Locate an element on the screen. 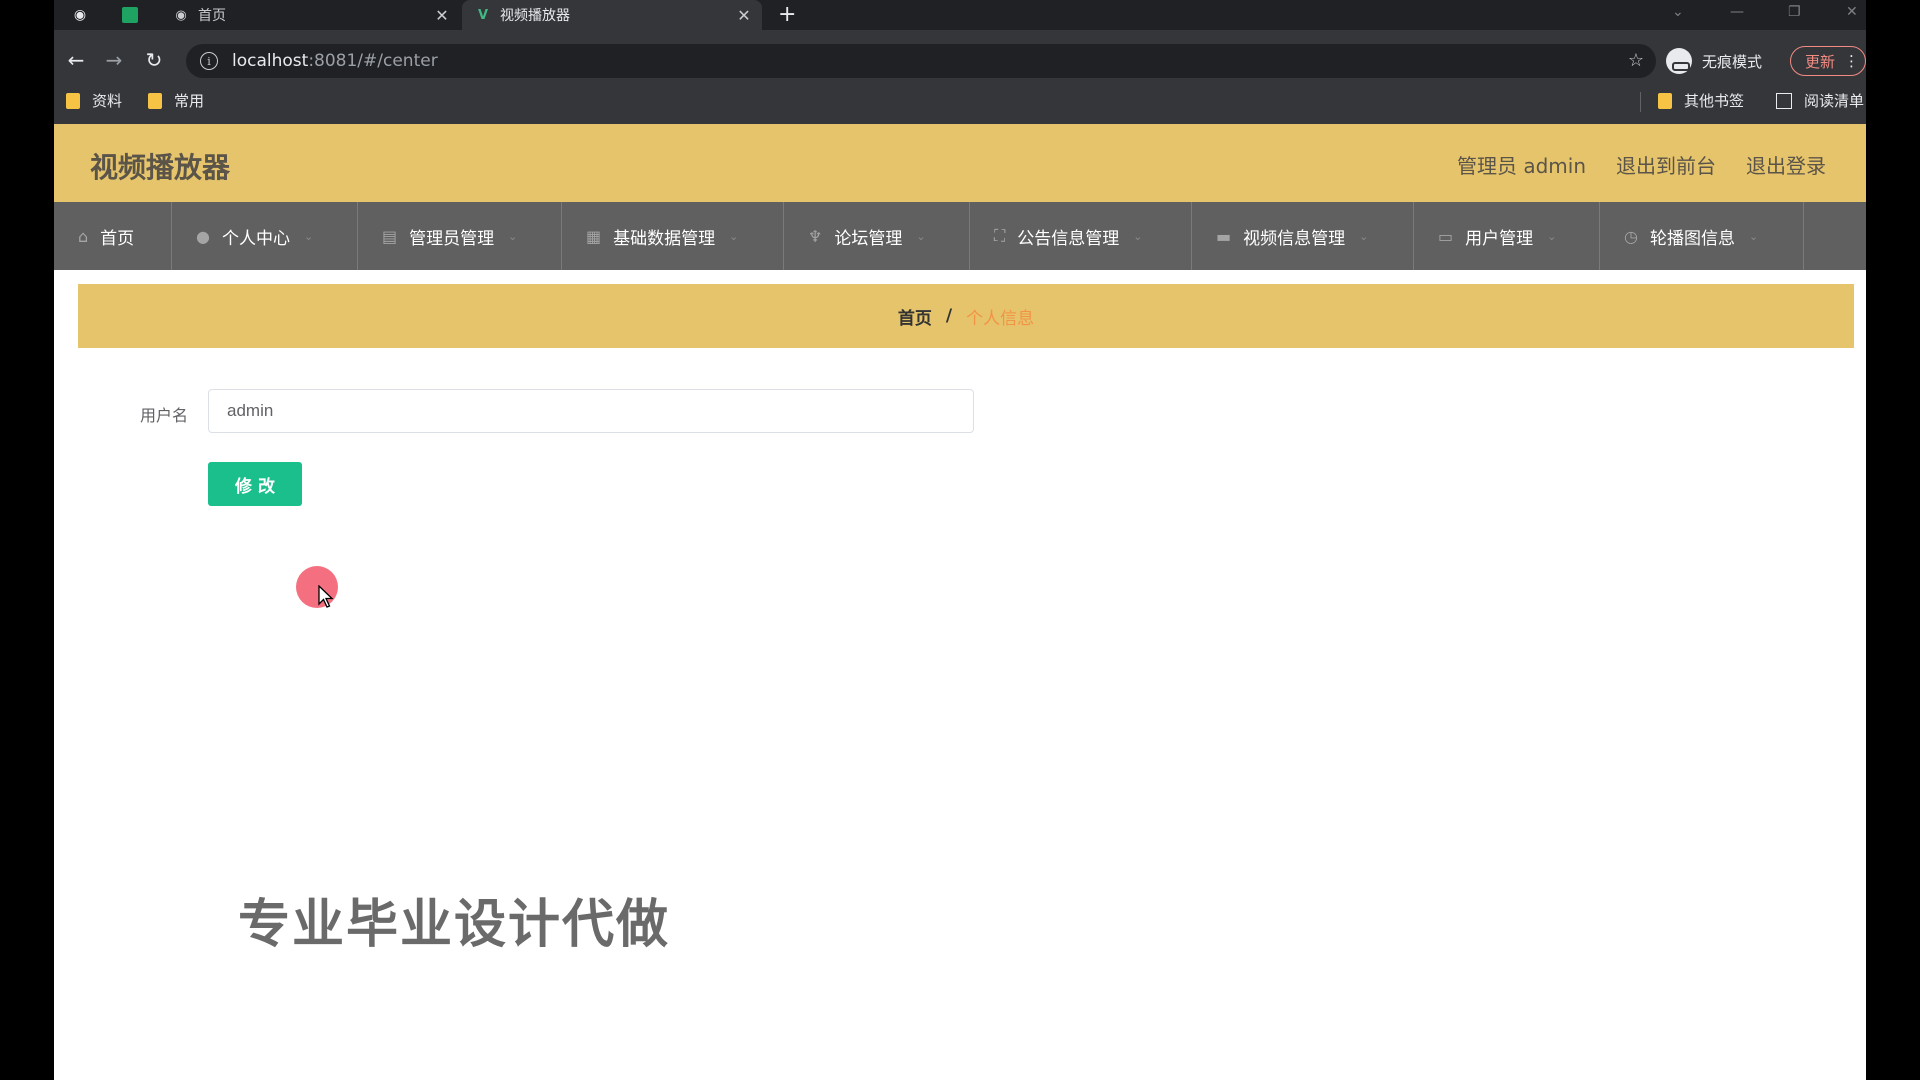  url-path: :8081/#/center is located at coordinates (373, 61).